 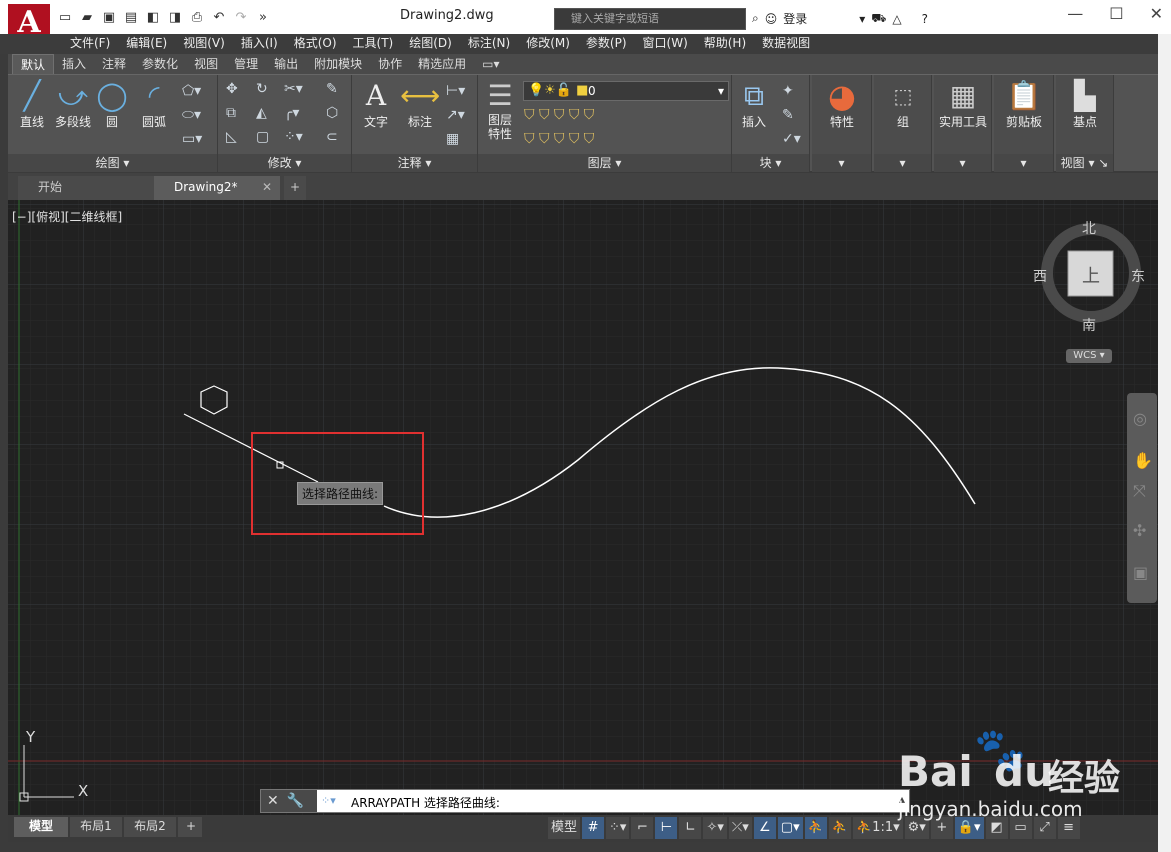 I want to click on tab-parametric: 参数化, so click(x=160, y=64).